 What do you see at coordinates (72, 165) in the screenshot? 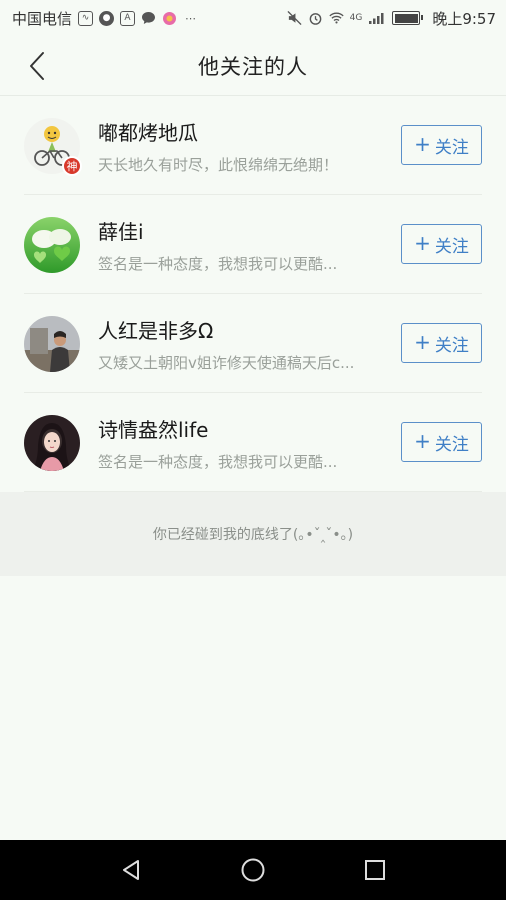
I see `god-badge: 神` at bounding box center [72, 165].